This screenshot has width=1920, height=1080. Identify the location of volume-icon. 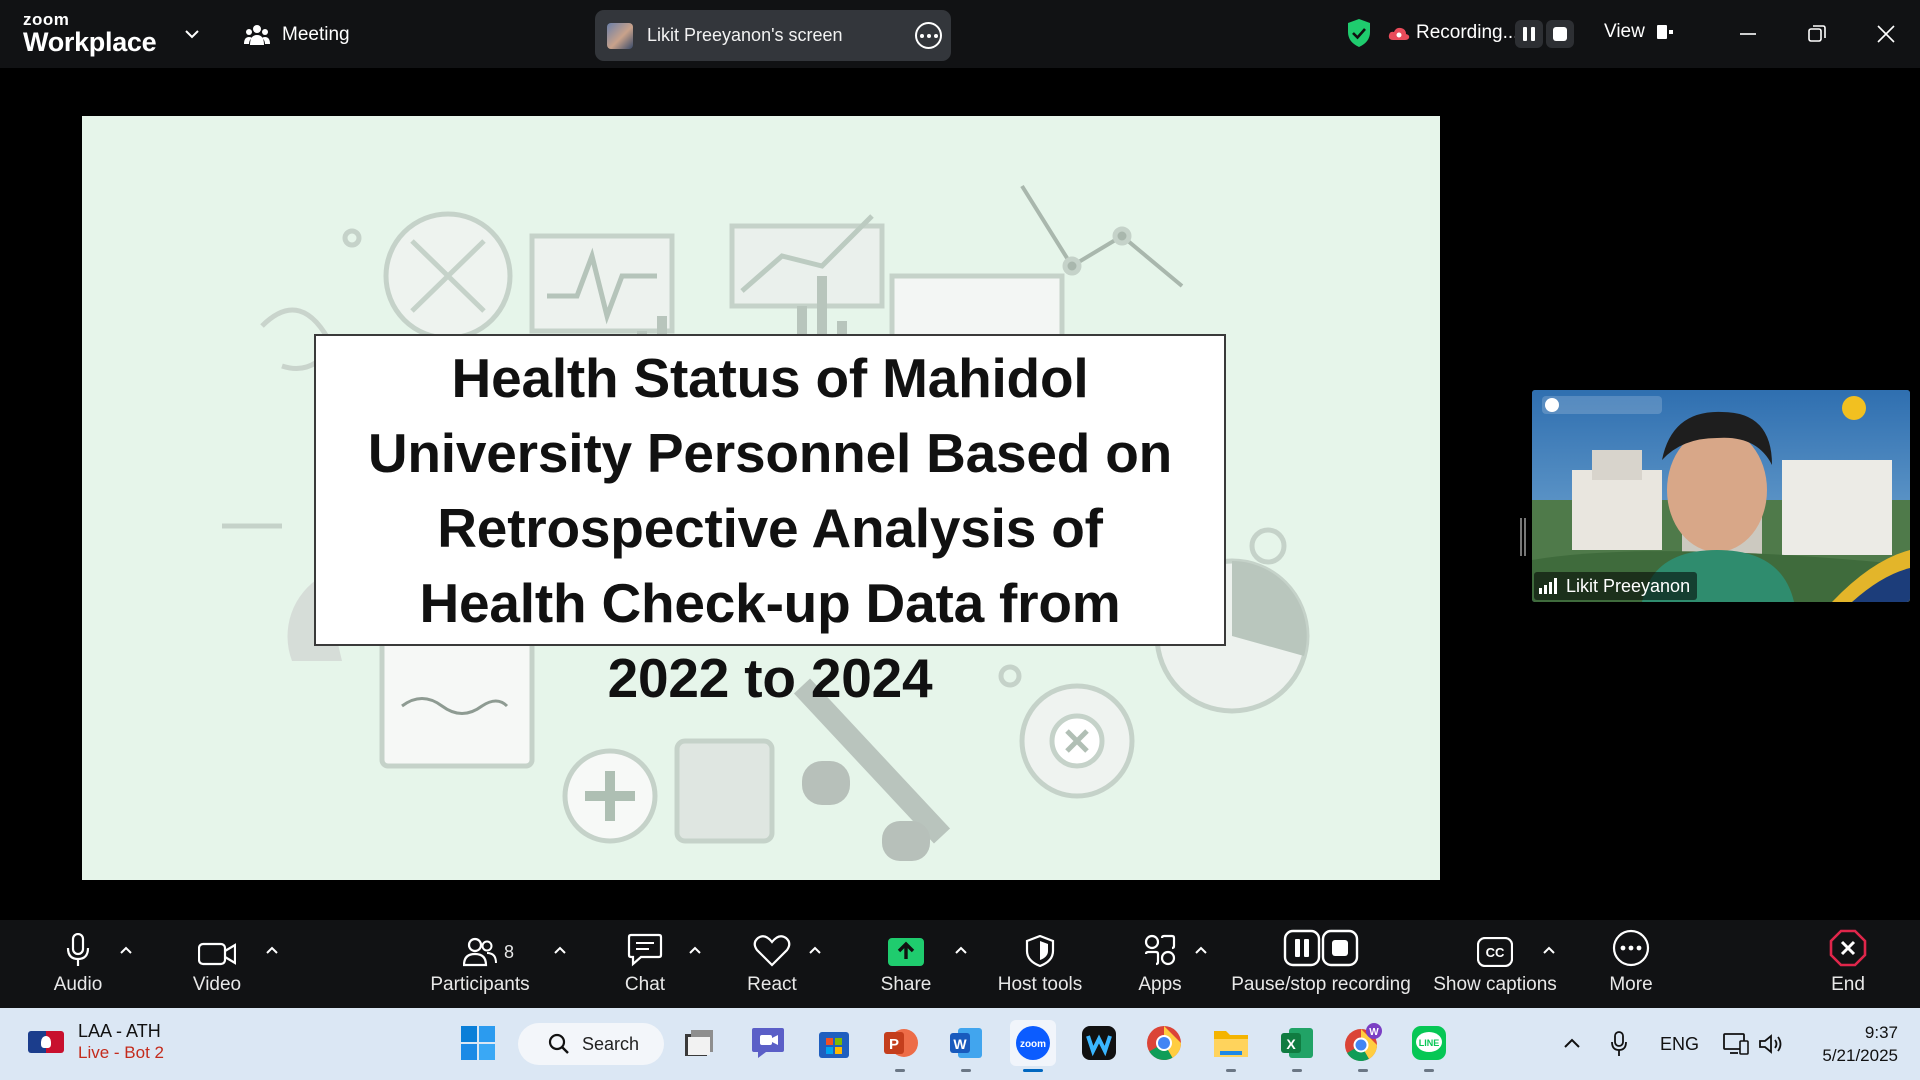
(1771, 1044).